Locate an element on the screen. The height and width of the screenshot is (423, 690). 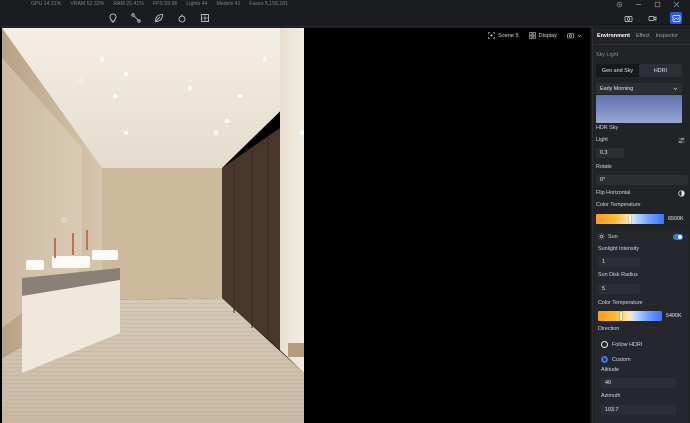
fps-stat: FPS 59.96 is located at coordinates (165, 4).